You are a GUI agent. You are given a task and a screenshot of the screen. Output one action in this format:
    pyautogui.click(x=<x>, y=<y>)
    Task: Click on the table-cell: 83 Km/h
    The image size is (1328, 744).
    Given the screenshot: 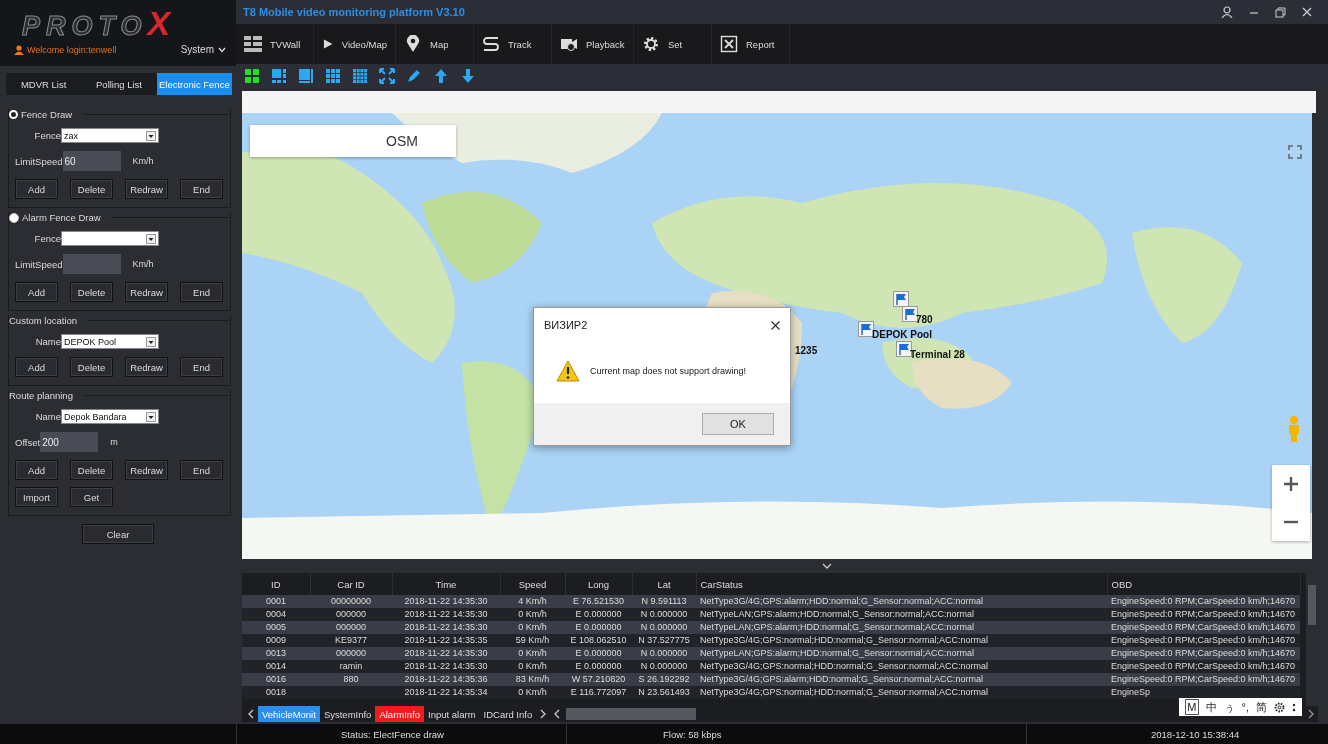 What is the action you would take?
    pyautogui.click(x=532, y=679)
    